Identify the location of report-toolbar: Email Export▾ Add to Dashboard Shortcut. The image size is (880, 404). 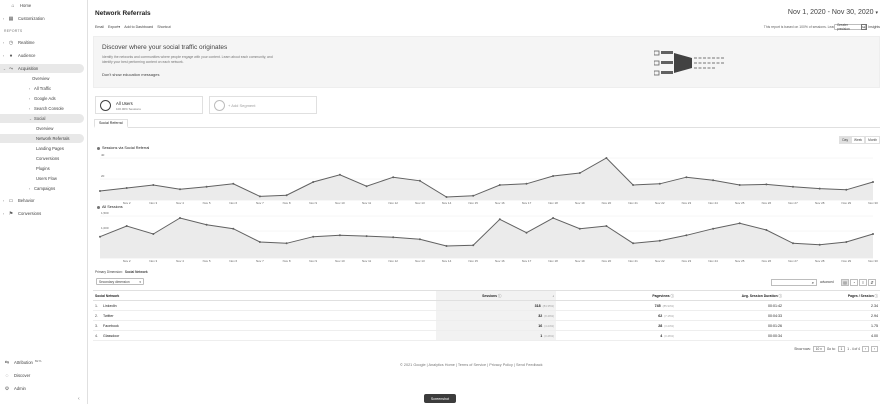
(133, 27).